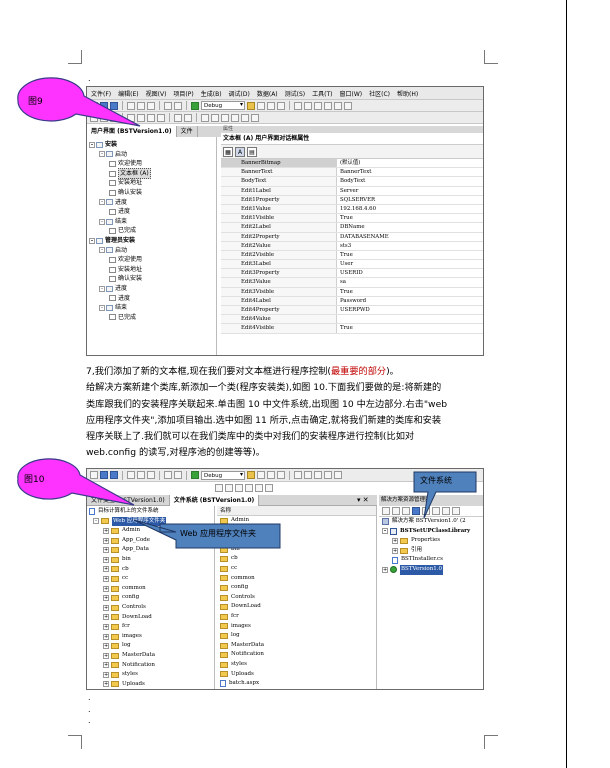 The width and height of the screenshot is (610, 768). I want to click on list-item: DownLoad, so click(296, 607).